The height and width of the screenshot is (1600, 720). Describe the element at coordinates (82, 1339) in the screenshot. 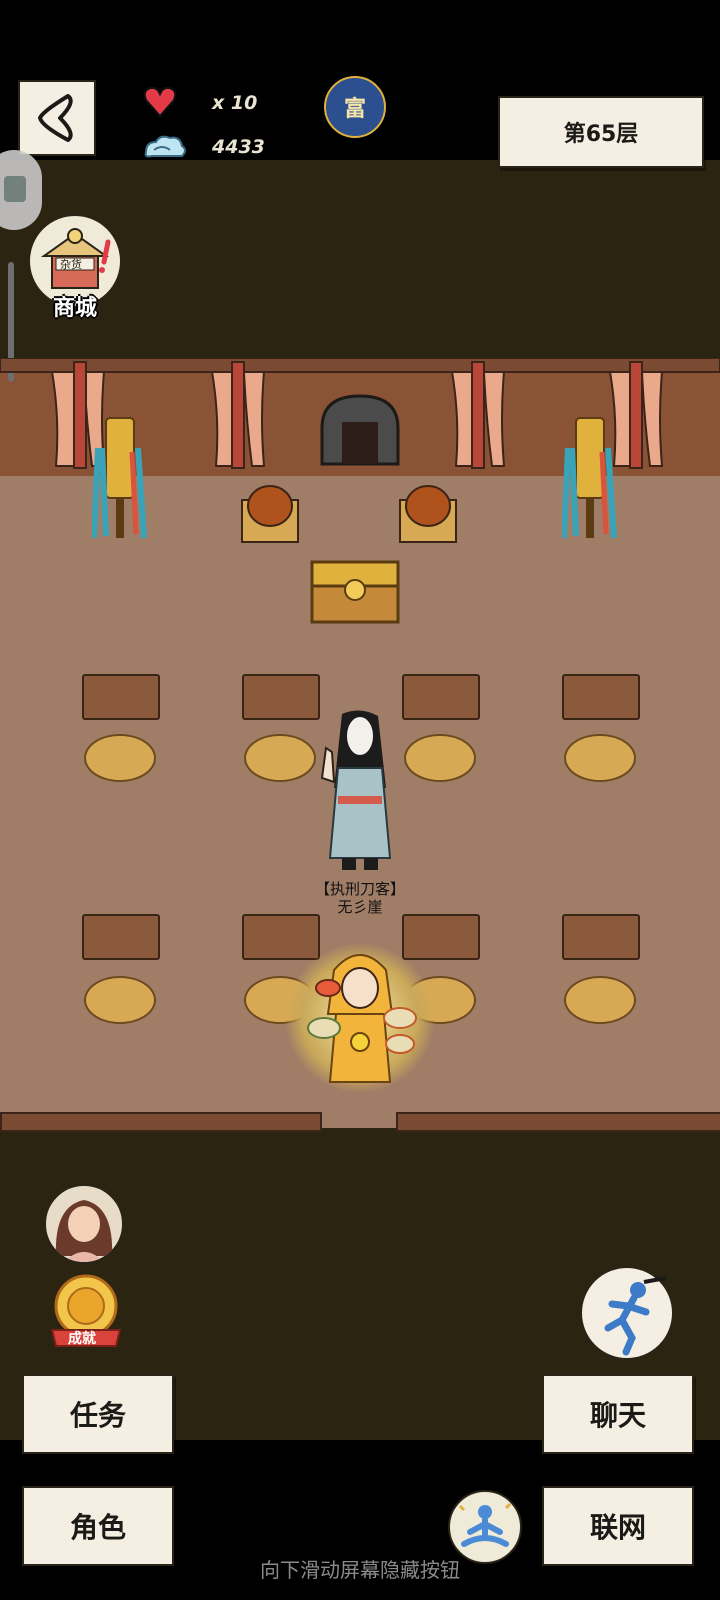

I see `achievement-label: 成就` at that location.